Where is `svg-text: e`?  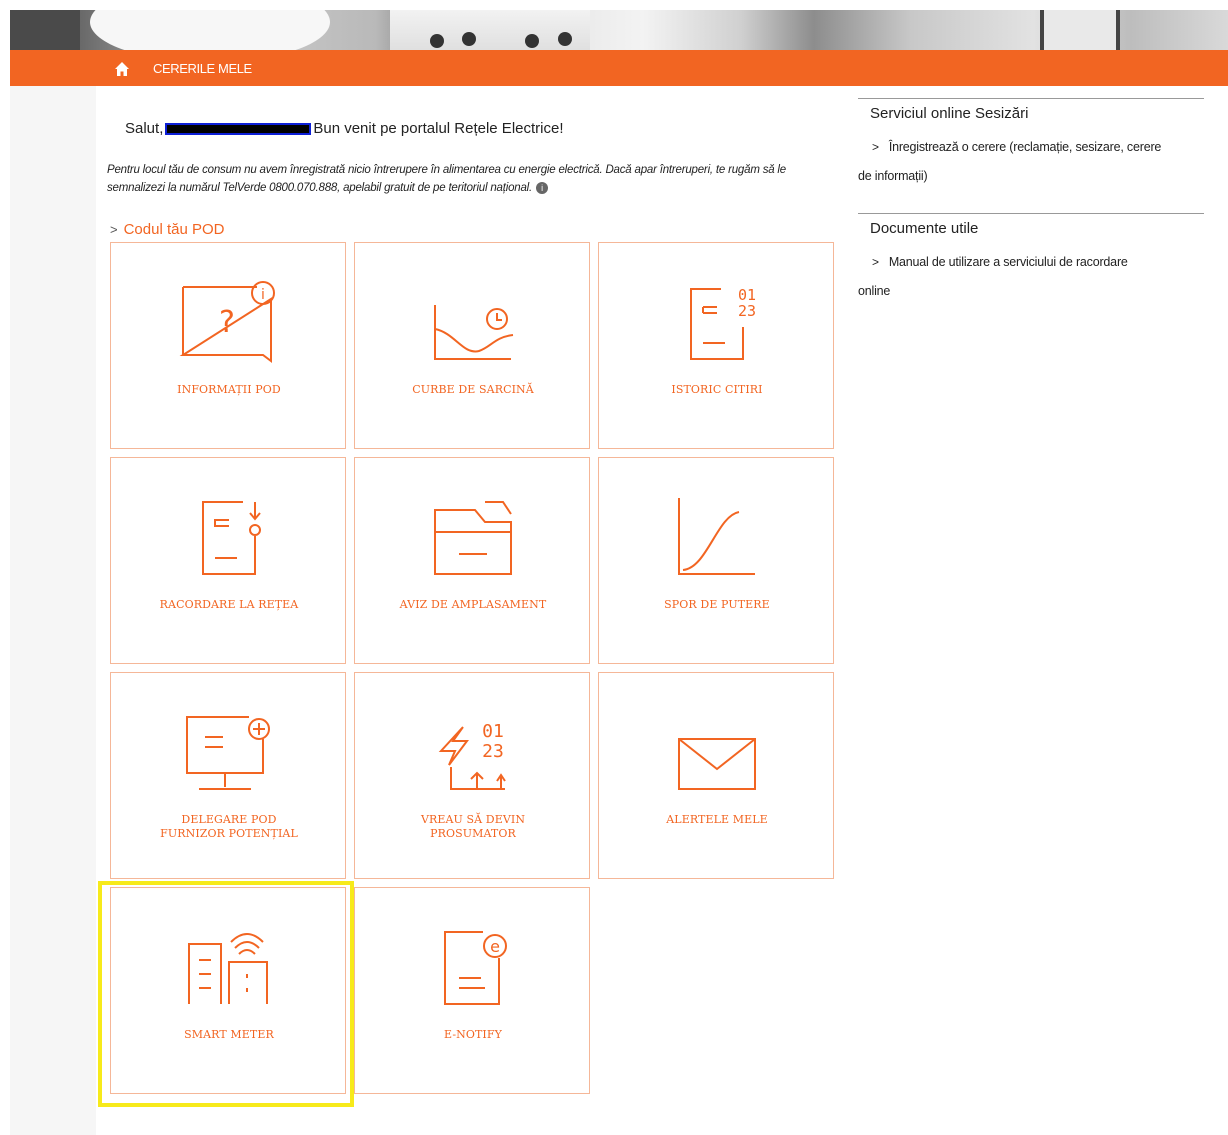 svg-text: e is located at coordinates (495, 946).